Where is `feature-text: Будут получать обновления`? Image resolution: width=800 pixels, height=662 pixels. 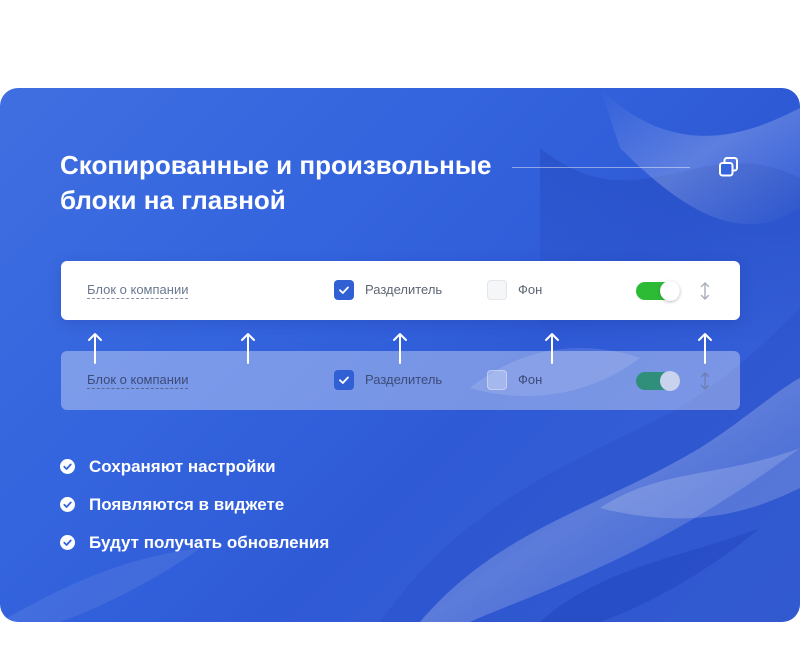
feature-text: Будут получать обновления is located at coordinates (209, 542).